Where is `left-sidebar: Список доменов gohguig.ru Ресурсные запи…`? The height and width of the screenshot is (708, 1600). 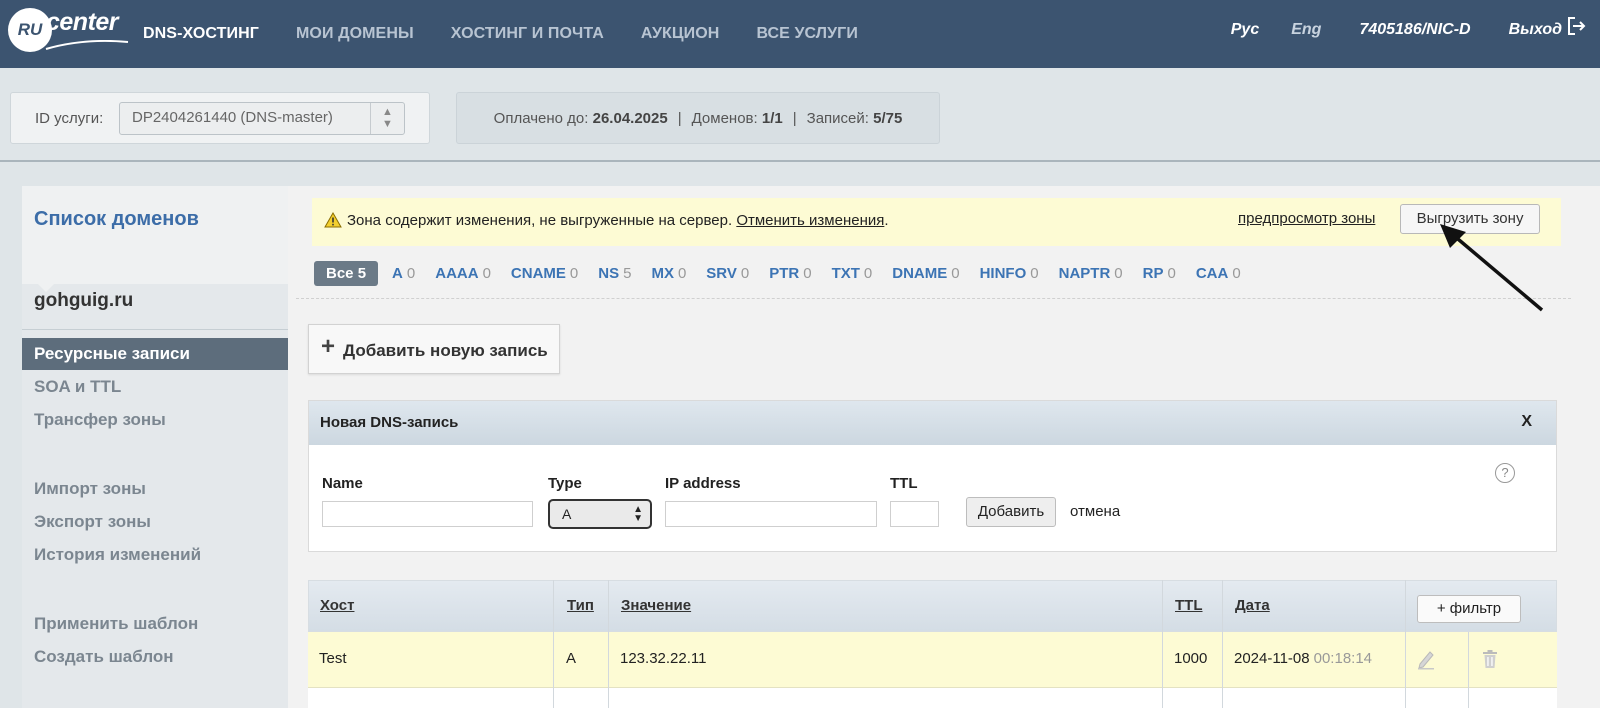 left-sidebar: Список доменов gohguig.ru Ресурсные запи… is located at coordinates (155, 447).